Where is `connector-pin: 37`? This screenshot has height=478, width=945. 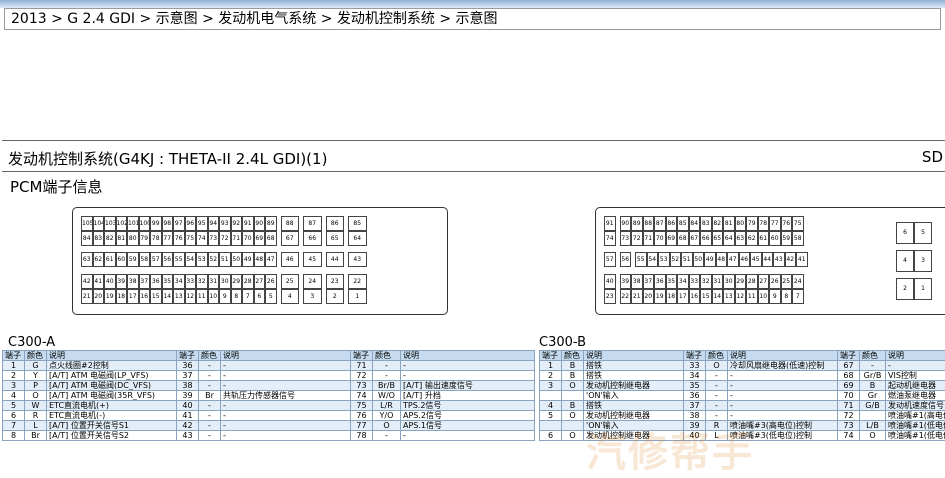
connector-pin: 37 is located at coordinates (145, 281).